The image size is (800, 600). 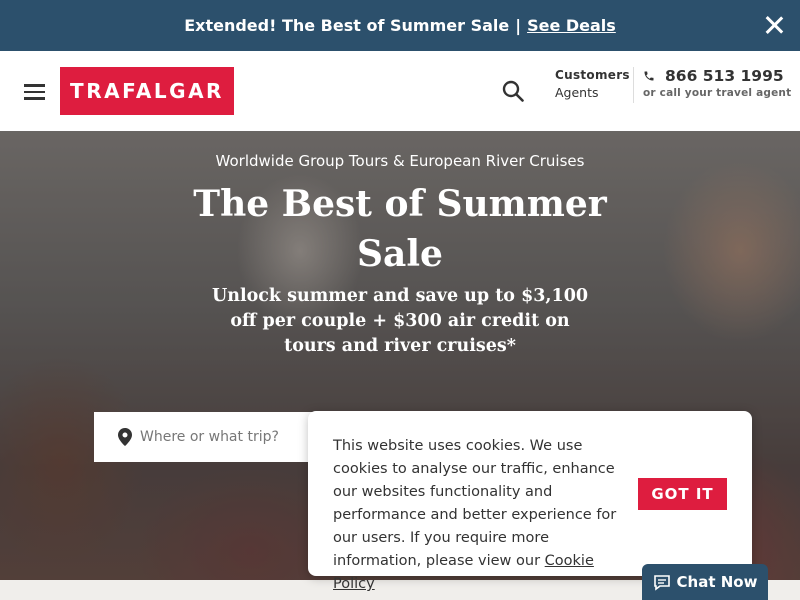 I want to click on chat-now-button: Chat Now, so click(x=705, y=582).